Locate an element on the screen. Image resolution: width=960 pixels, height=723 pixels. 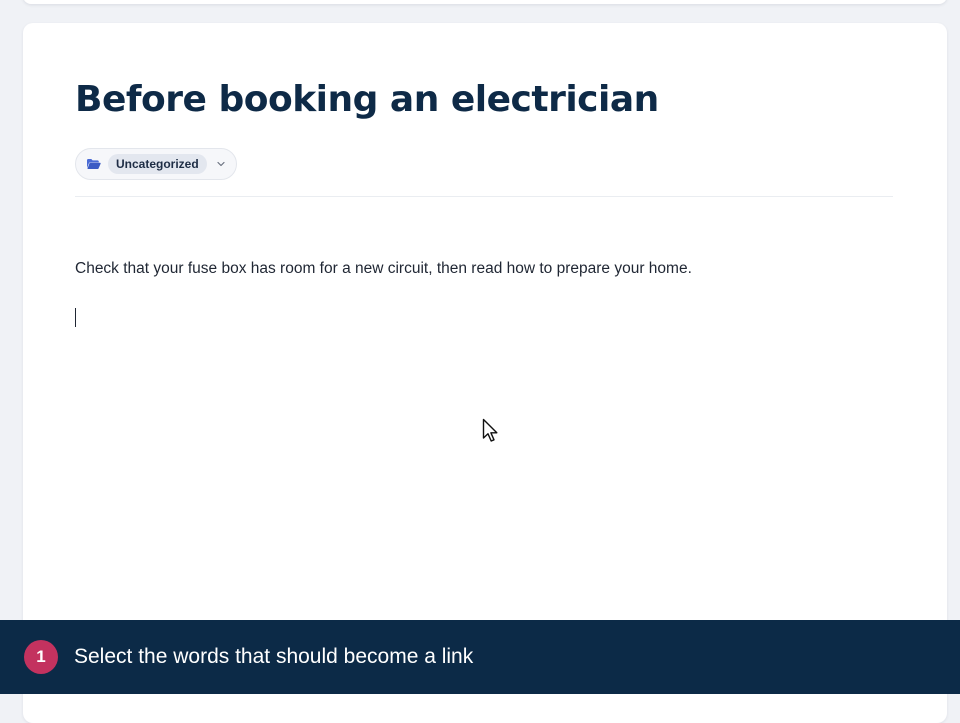
category-label: Uncategorized is located at coordinates (157, 164).